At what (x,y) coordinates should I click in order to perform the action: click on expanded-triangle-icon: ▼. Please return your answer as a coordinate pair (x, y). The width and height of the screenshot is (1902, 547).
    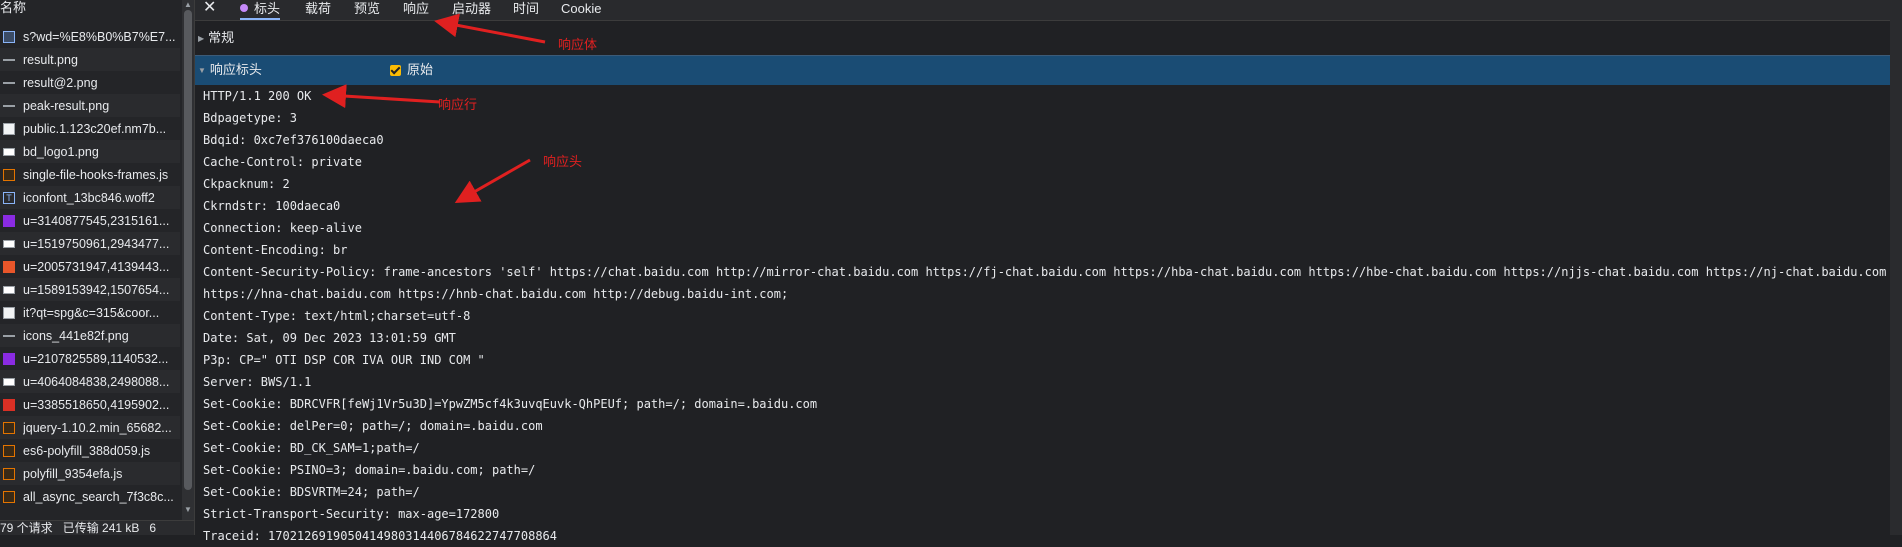
    Looking at the image, I should click on (202, 70).